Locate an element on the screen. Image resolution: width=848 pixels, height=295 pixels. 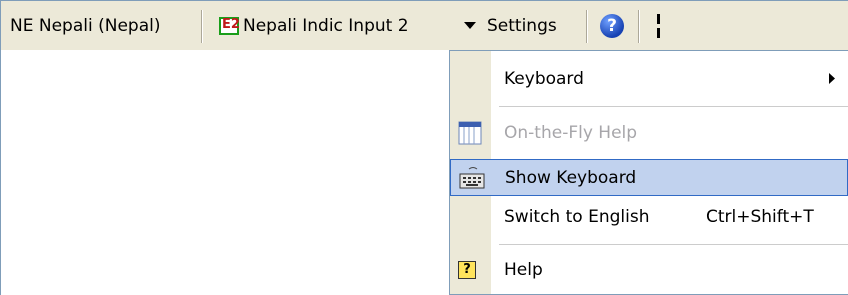
dropdown-arrow-icon is located at coordinates (470, 25).